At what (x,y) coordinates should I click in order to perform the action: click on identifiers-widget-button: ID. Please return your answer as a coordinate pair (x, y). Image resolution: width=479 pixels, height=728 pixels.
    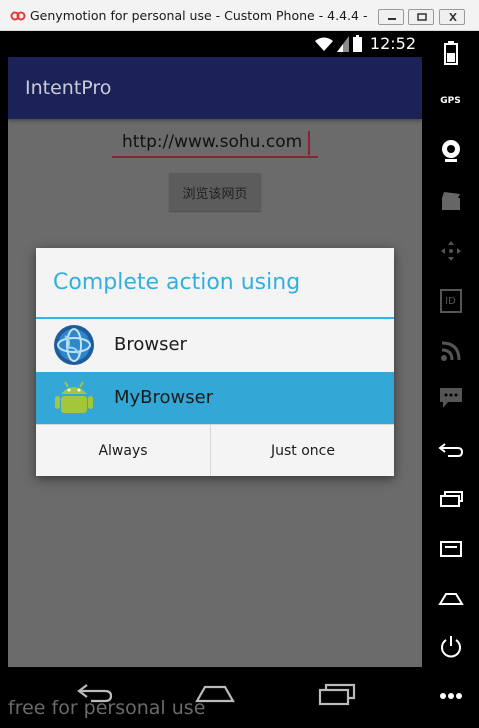
    Looking at the image, I should click on (450, 301).